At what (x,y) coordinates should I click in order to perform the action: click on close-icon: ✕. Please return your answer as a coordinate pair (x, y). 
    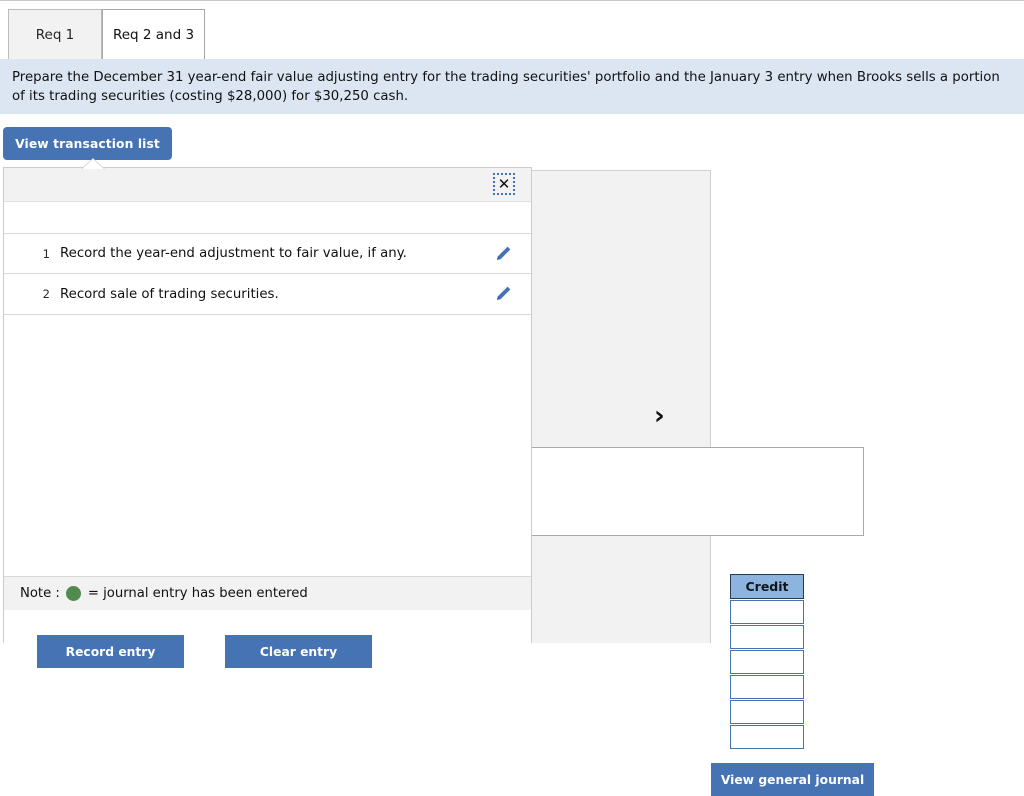
    Looking at the image, I should click on (504, 184).